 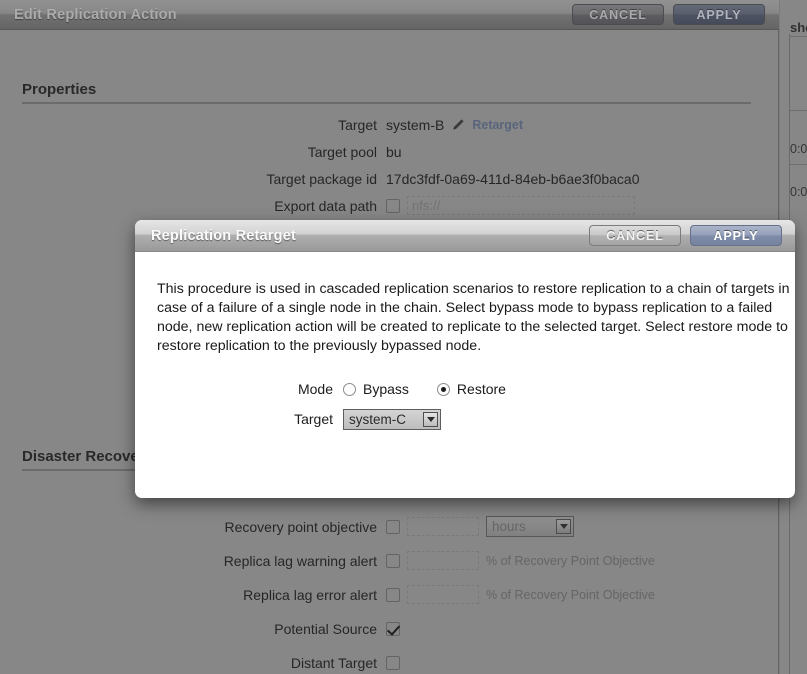 What do you see at coordinates (325, 205) in the screenshot?
I see `row-export-data-path-label: Export data path` at bounding box center [325, 205].